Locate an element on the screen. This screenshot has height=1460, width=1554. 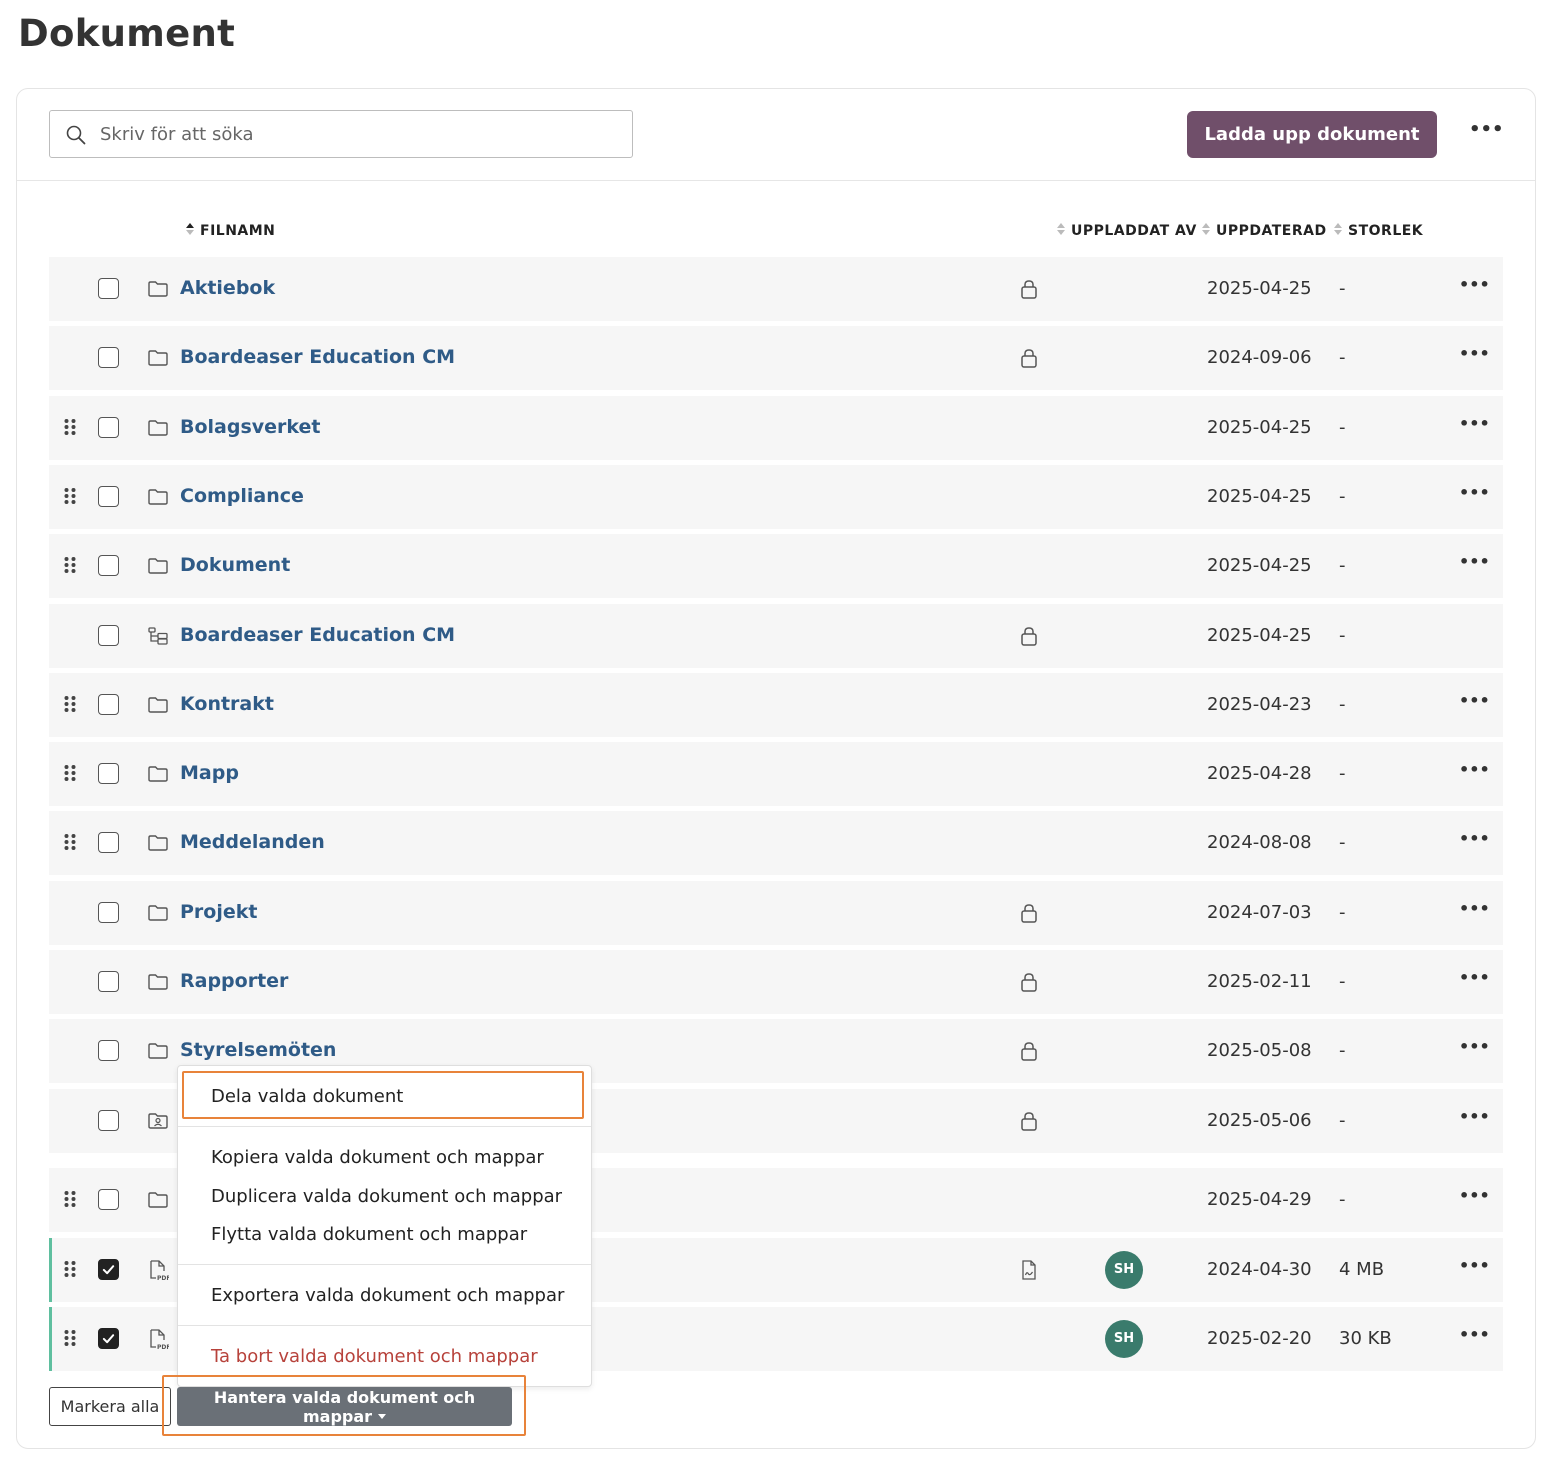
folder-person-icon is located at coordinates (158, 1121).